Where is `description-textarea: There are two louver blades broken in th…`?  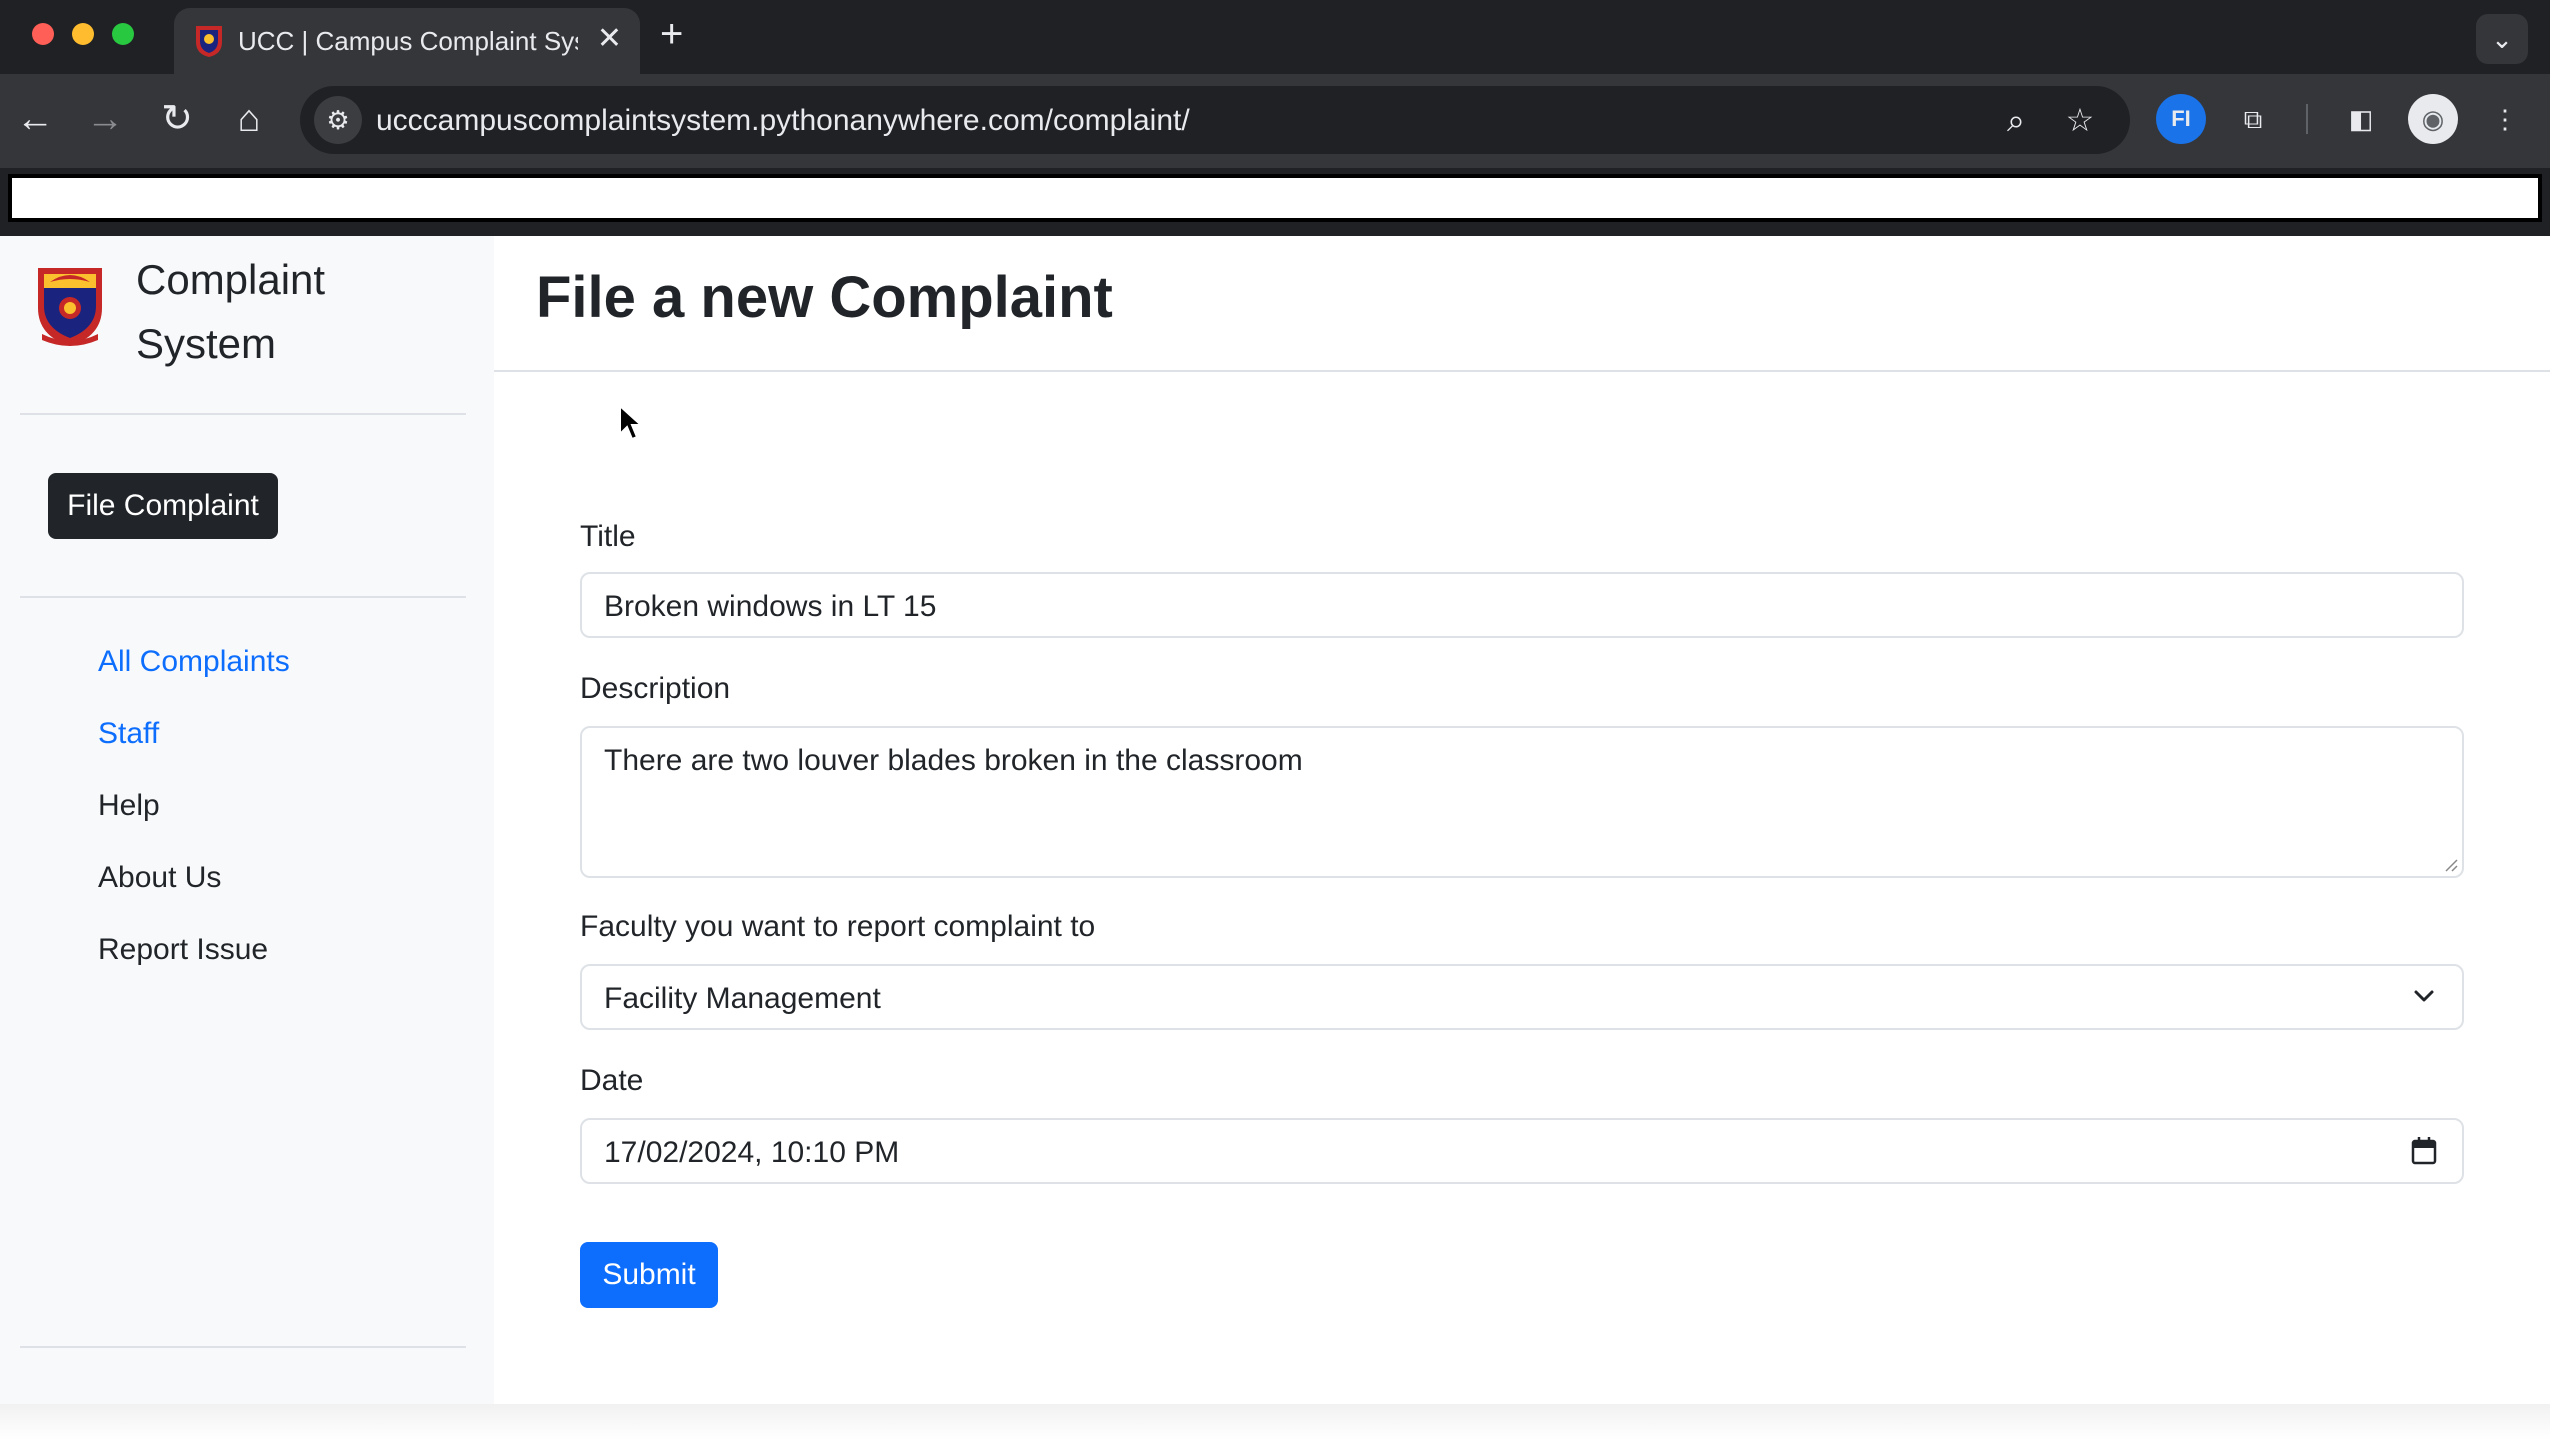 description-textarea: There are two louver blades broken in th… is located at coordinates (1522, 802).